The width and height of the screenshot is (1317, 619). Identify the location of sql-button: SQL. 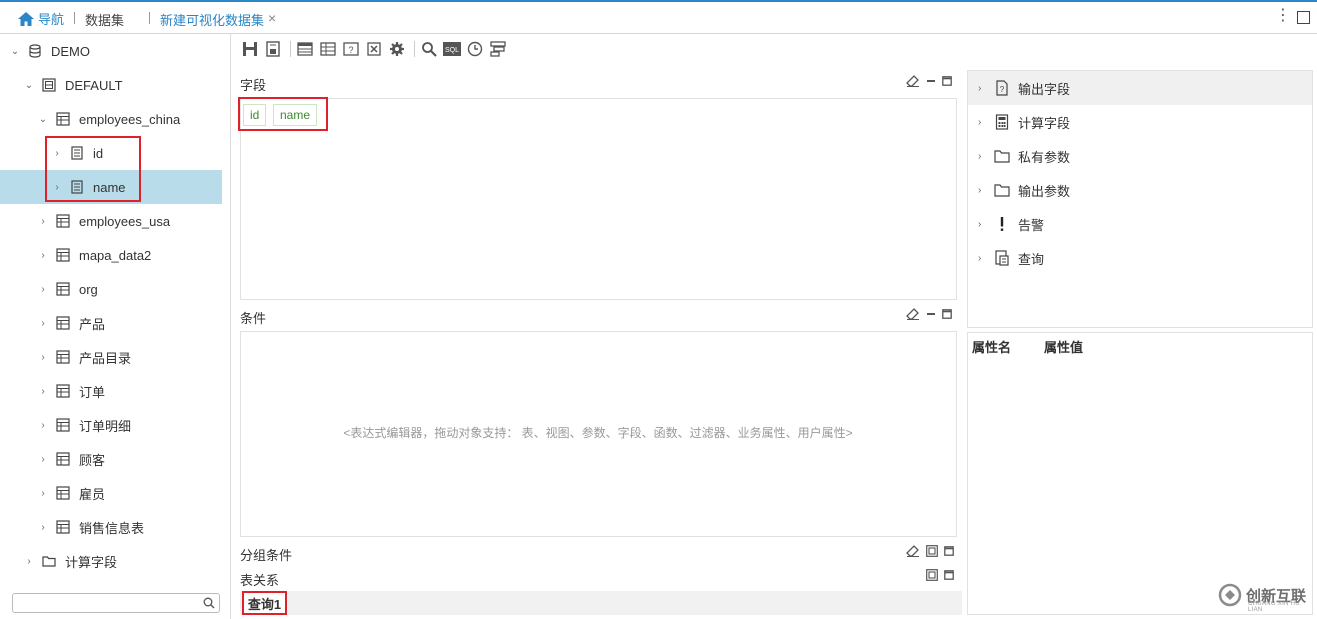
(452, 49).